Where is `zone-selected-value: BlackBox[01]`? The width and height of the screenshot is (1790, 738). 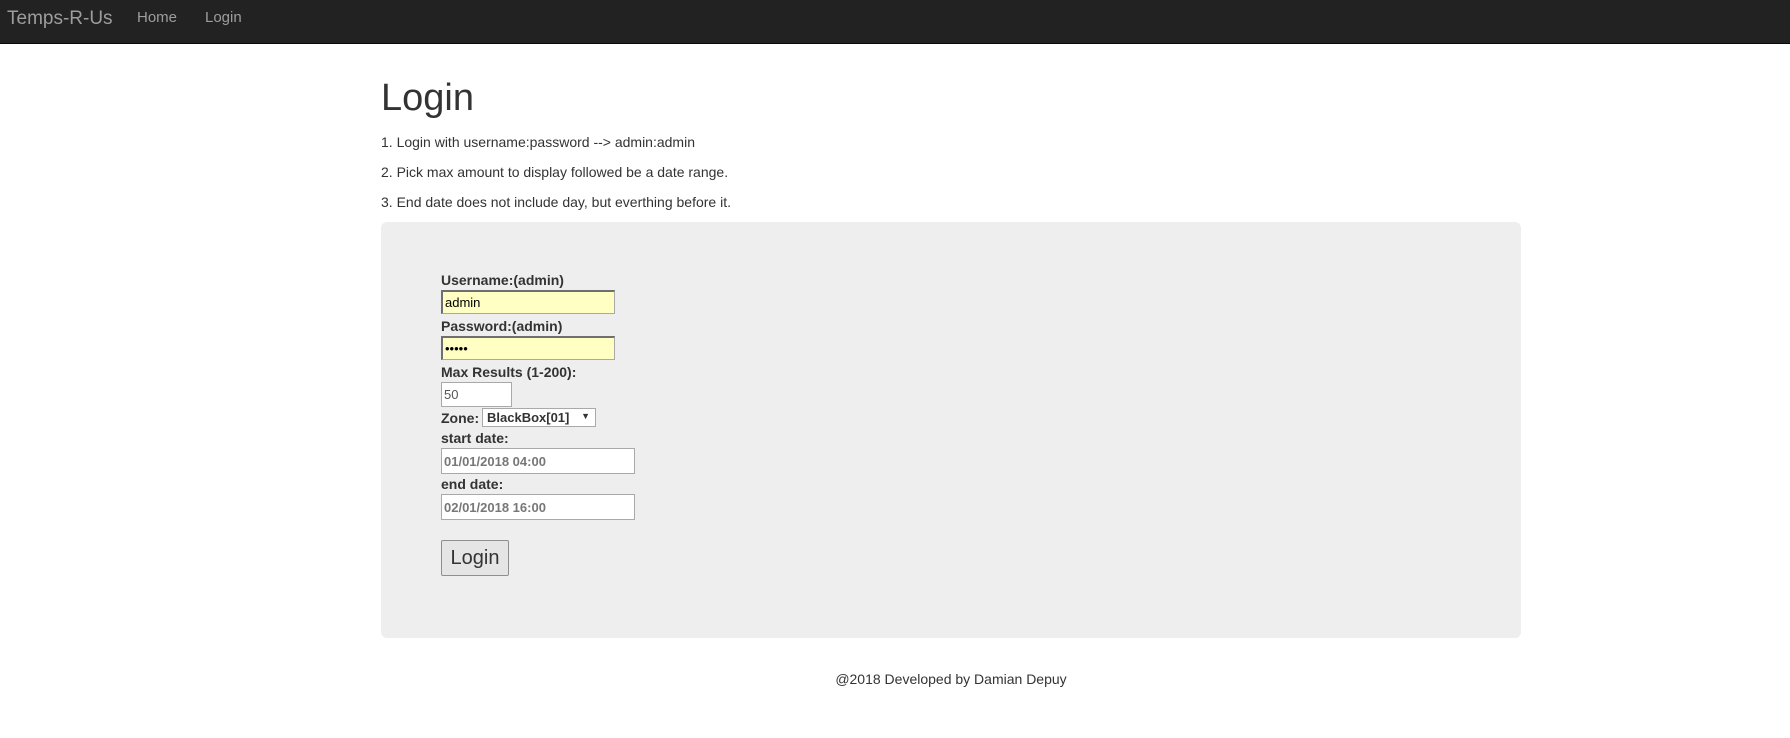 zone-selected-value: BlackBox[01] is located at coordinates (528, 417).